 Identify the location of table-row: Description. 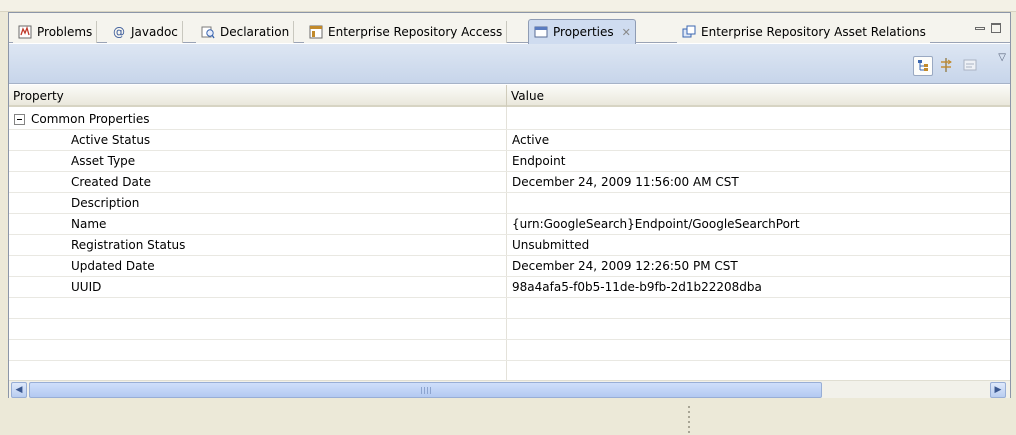
(509, 203).